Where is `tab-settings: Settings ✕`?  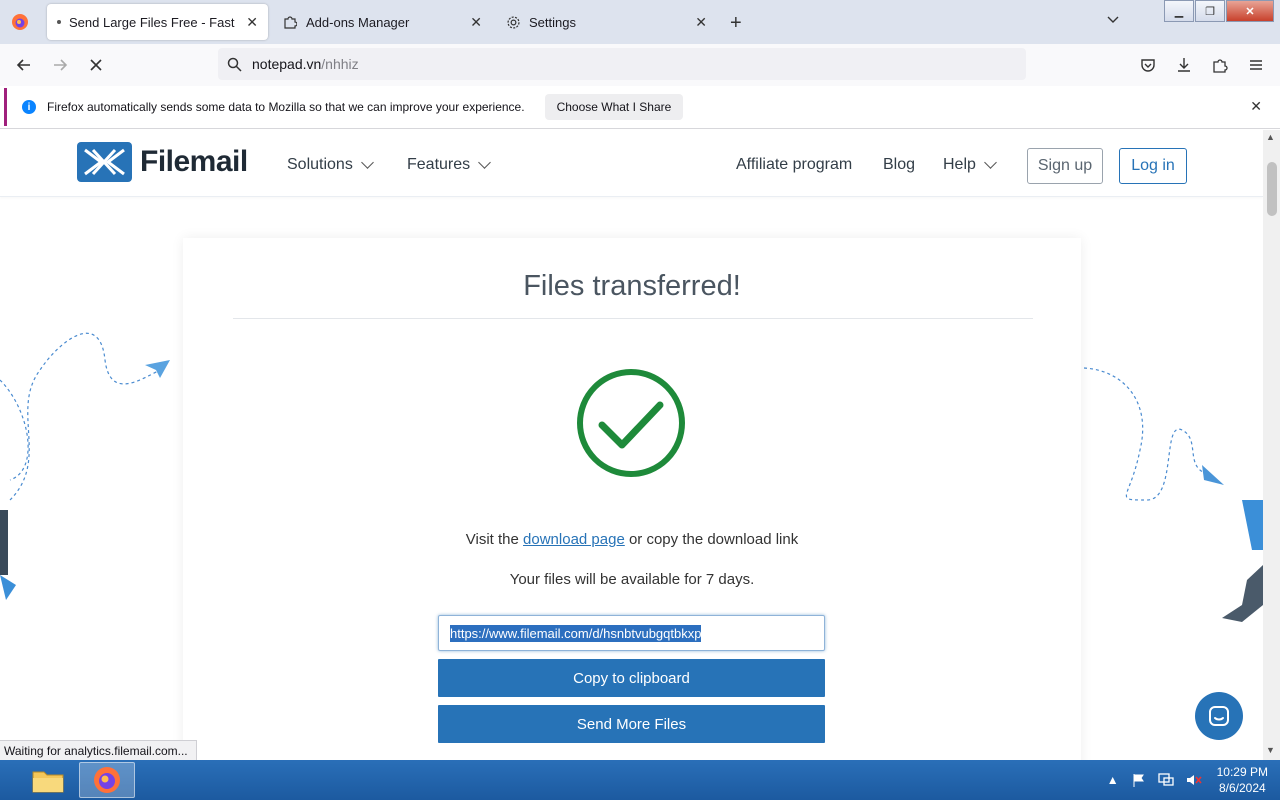
tab-settings: Settings ✕ is located at coordinates (606, 22).